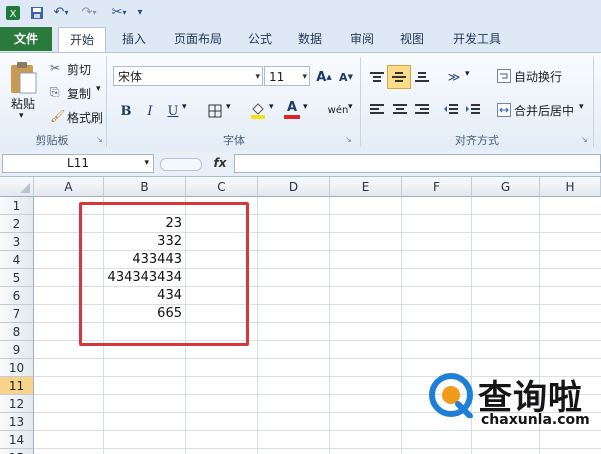  What do you see at coordinates (17, 350) in the screenshot?
I see `row-header-9: 9` at bounding box center [17, 350].